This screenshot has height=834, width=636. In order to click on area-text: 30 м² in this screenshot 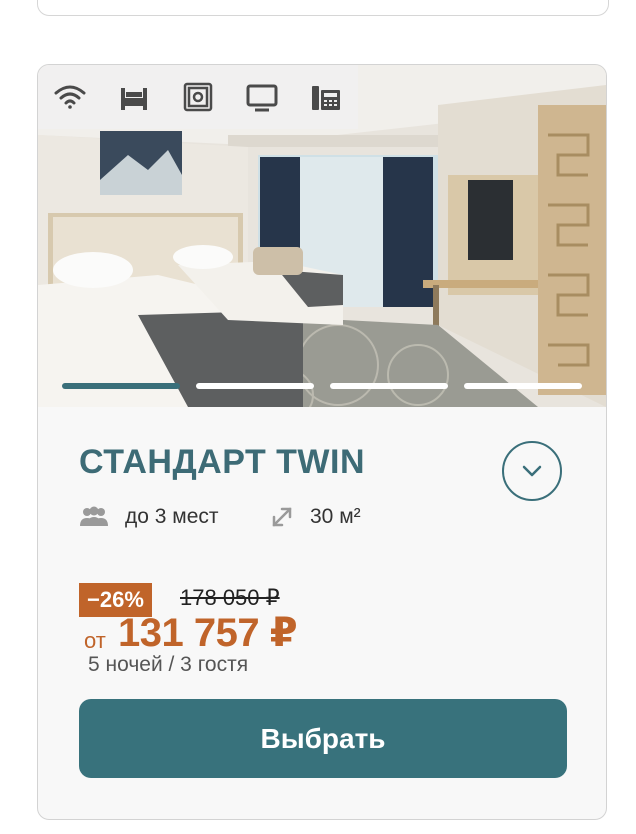, I will do `click(335, 516)`.